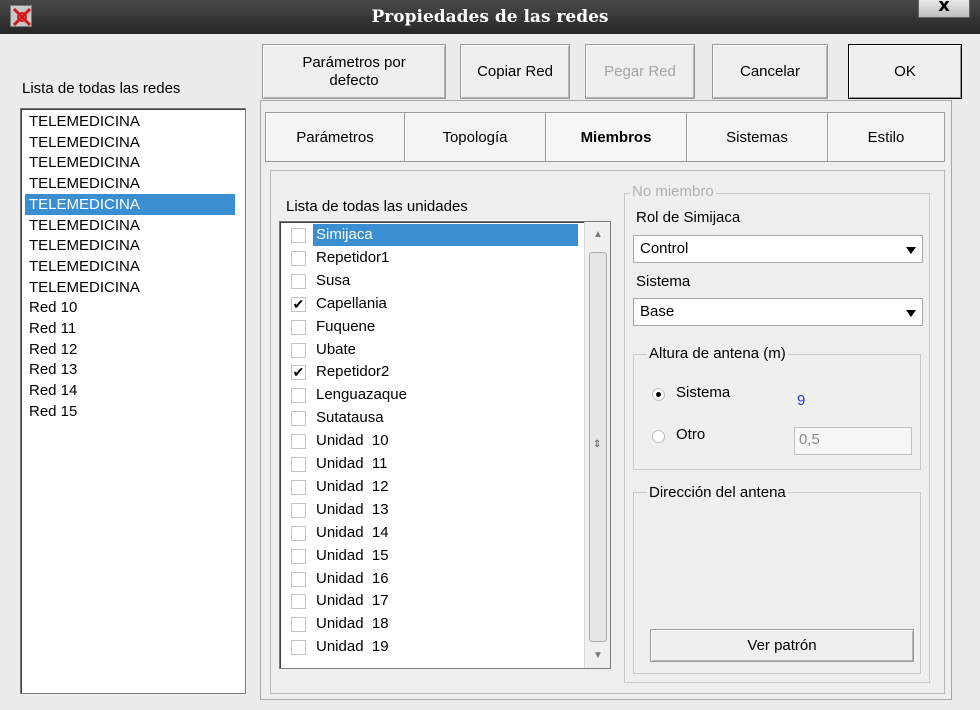  Describe the element at coordinates (432, 464) in the screenshot. I see `unit-list-item: Unidad 11` at that location.